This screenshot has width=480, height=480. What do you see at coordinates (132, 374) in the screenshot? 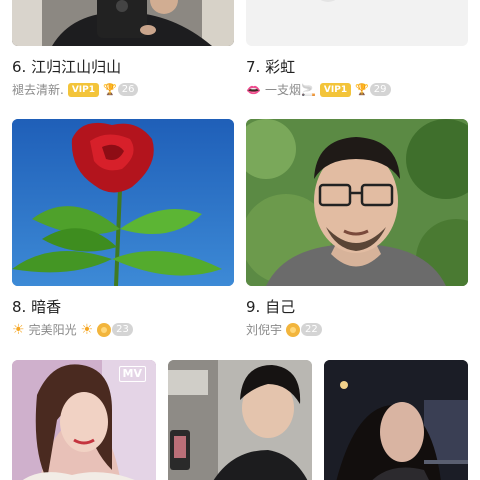
I see `mv-badge: MV` at bounding box center [132, 374].